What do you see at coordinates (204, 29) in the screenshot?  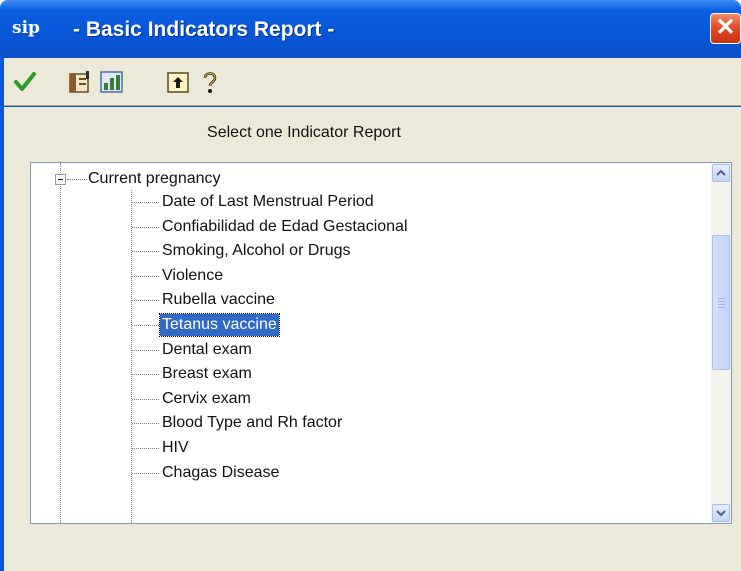 I see `window-title: - Basic Indicators Report -` at bounding box center [204, 29].